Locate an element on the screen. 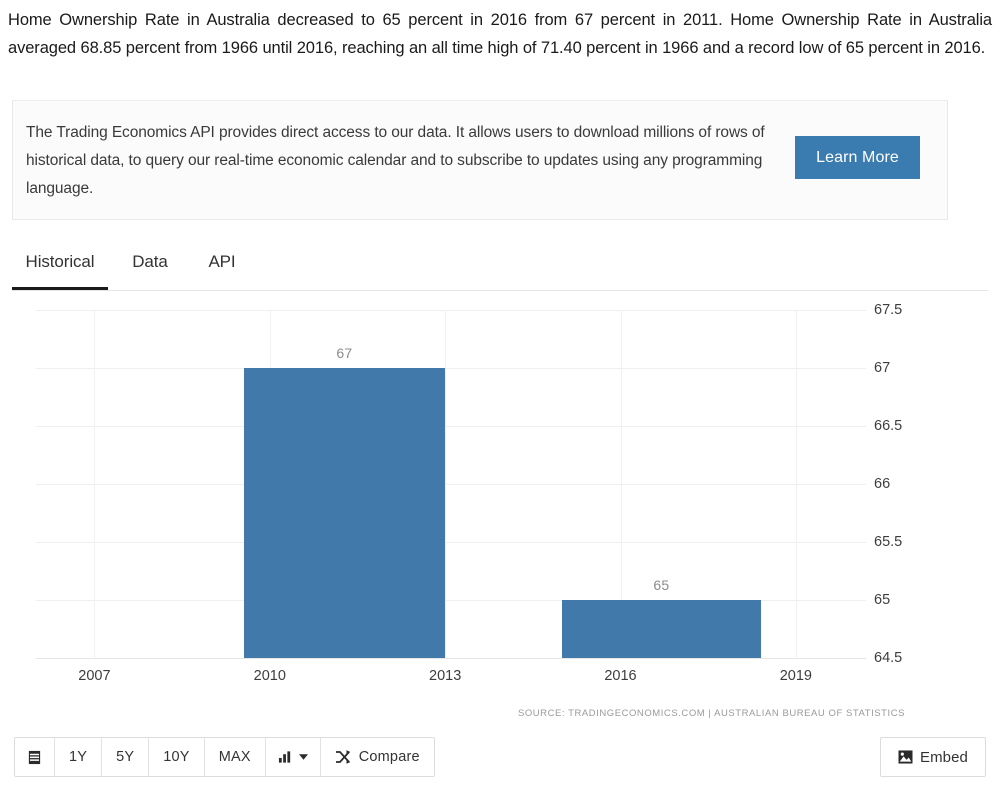 The height and width of the screenshot is (802, 1000). chevron-down-icon is located at coordinates (303, 757).